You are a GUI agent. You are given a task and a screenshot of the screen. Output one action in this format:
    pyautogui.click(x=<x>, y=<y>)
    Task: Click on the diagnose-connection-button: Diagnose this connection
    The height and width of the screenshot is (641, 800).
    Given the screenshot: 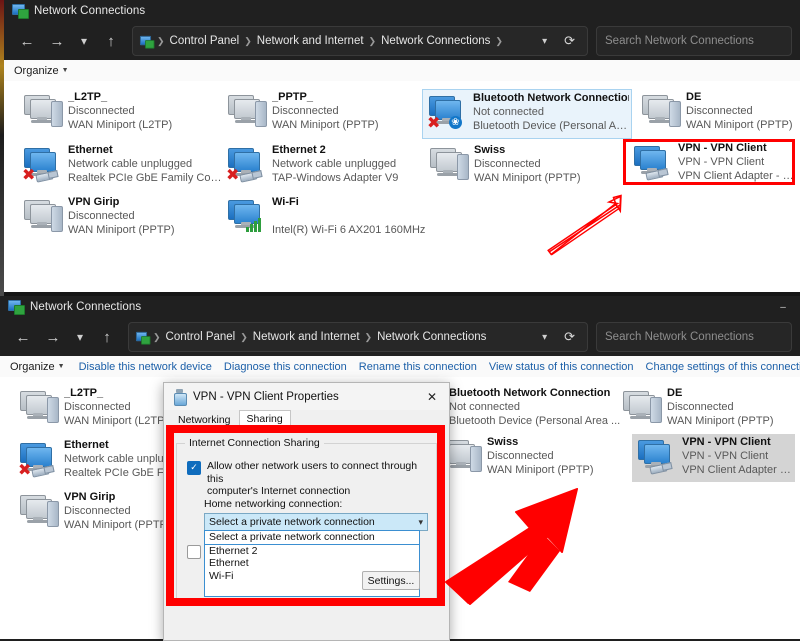 What is the action you would take?
    pyautogui.click(x=291, y=367)
    